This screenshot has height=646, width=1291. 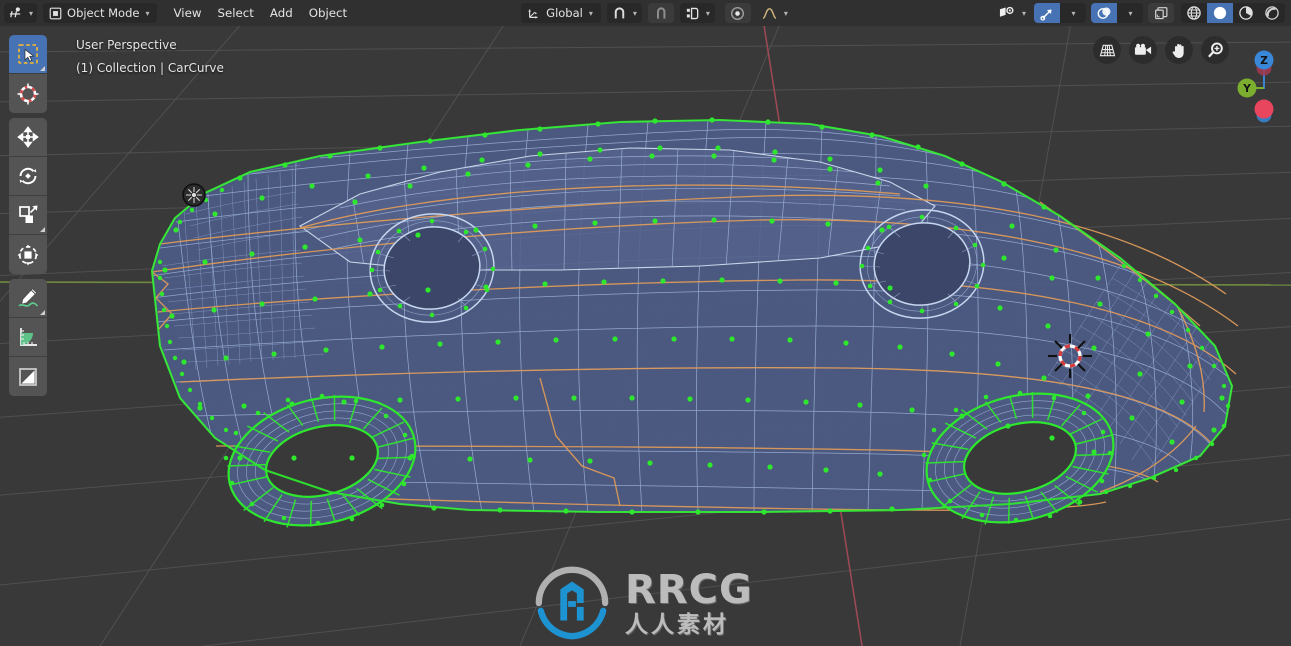 I want to click on magnet-icon, so click(x=619, y=12).